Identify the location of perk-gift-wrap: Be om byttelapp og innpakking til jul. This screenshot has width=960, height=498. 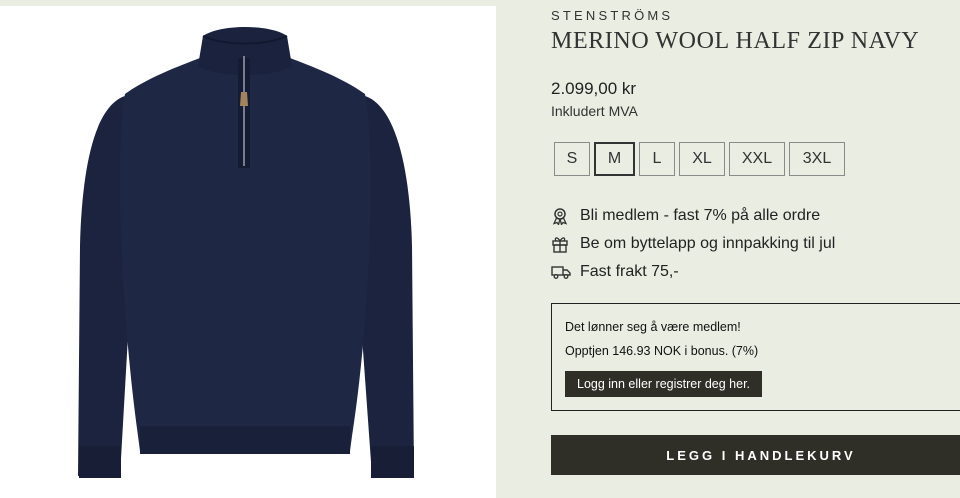
(693, 244).